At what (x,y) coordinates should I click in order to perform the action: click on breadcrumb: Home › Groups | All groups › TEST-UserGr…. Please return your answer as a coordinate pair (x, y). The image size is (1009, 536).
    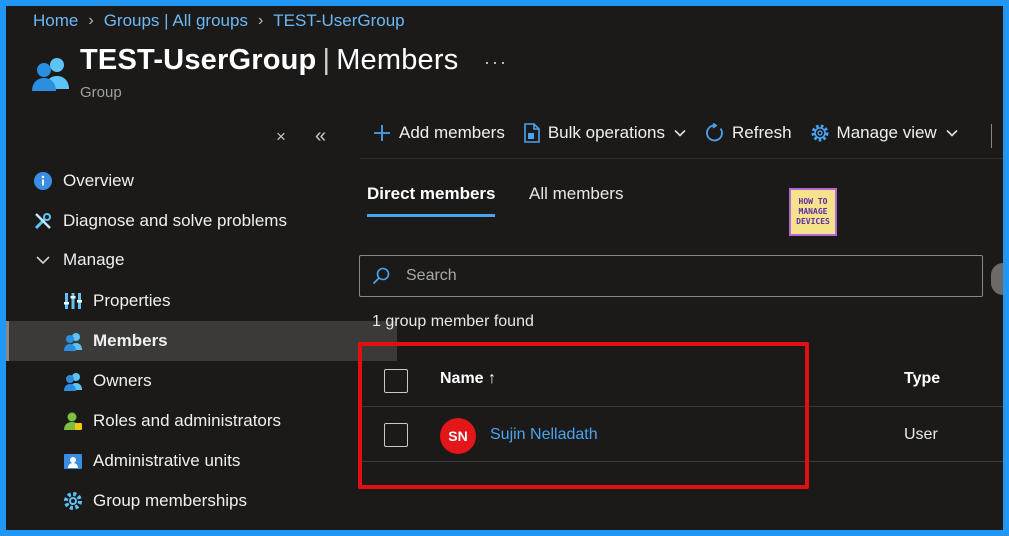
    Looking at the image, I should click on (219, 21).